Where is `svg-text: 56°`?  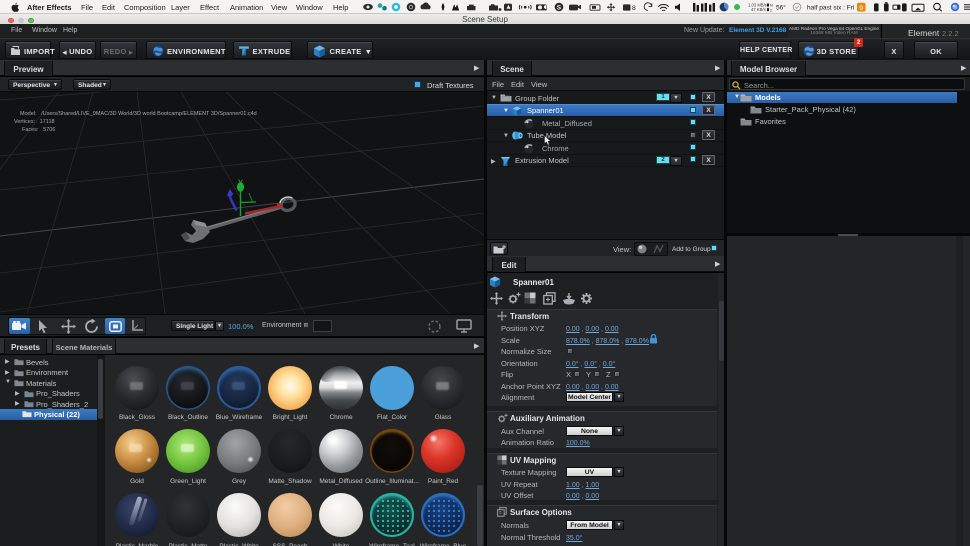 svg-text: 56° is located at coordinates (781, 7).